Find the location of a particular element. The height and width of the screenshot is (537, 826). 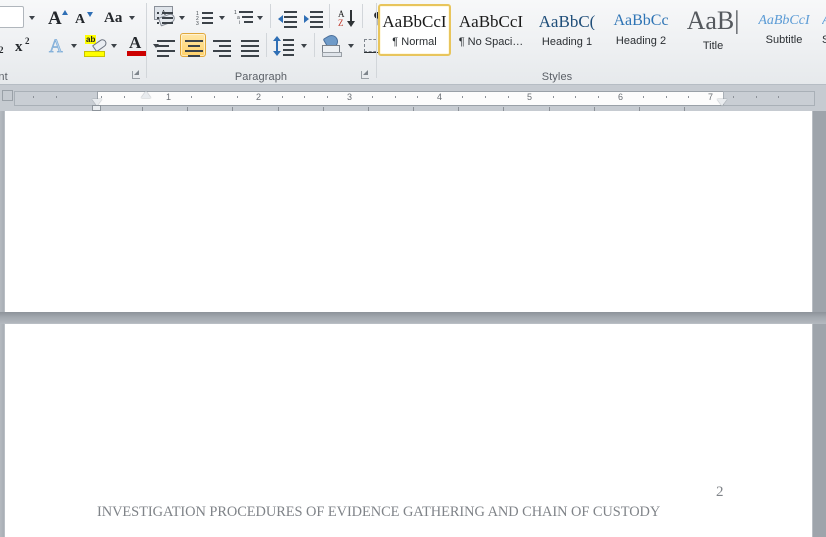

page-number: 2 is located at coordinates (720, 492).